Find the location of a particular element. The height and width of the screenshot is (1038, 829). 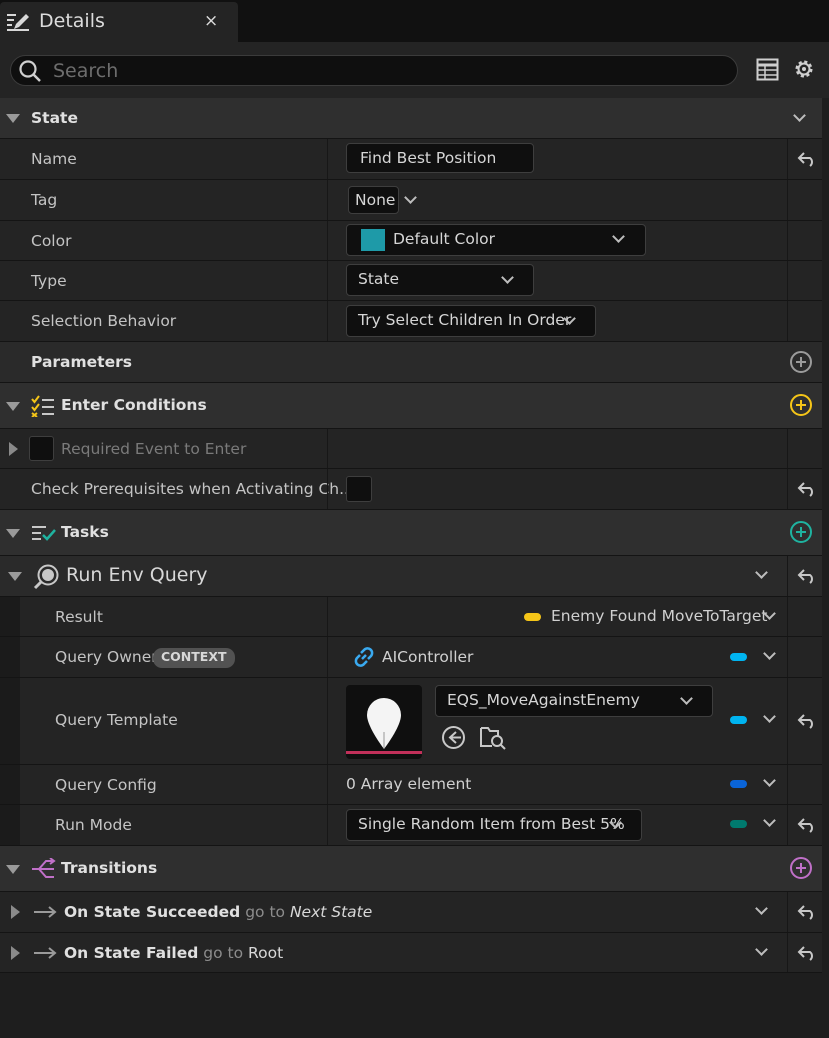

transitions-header: Transitions is located at coordinates (411, 869).